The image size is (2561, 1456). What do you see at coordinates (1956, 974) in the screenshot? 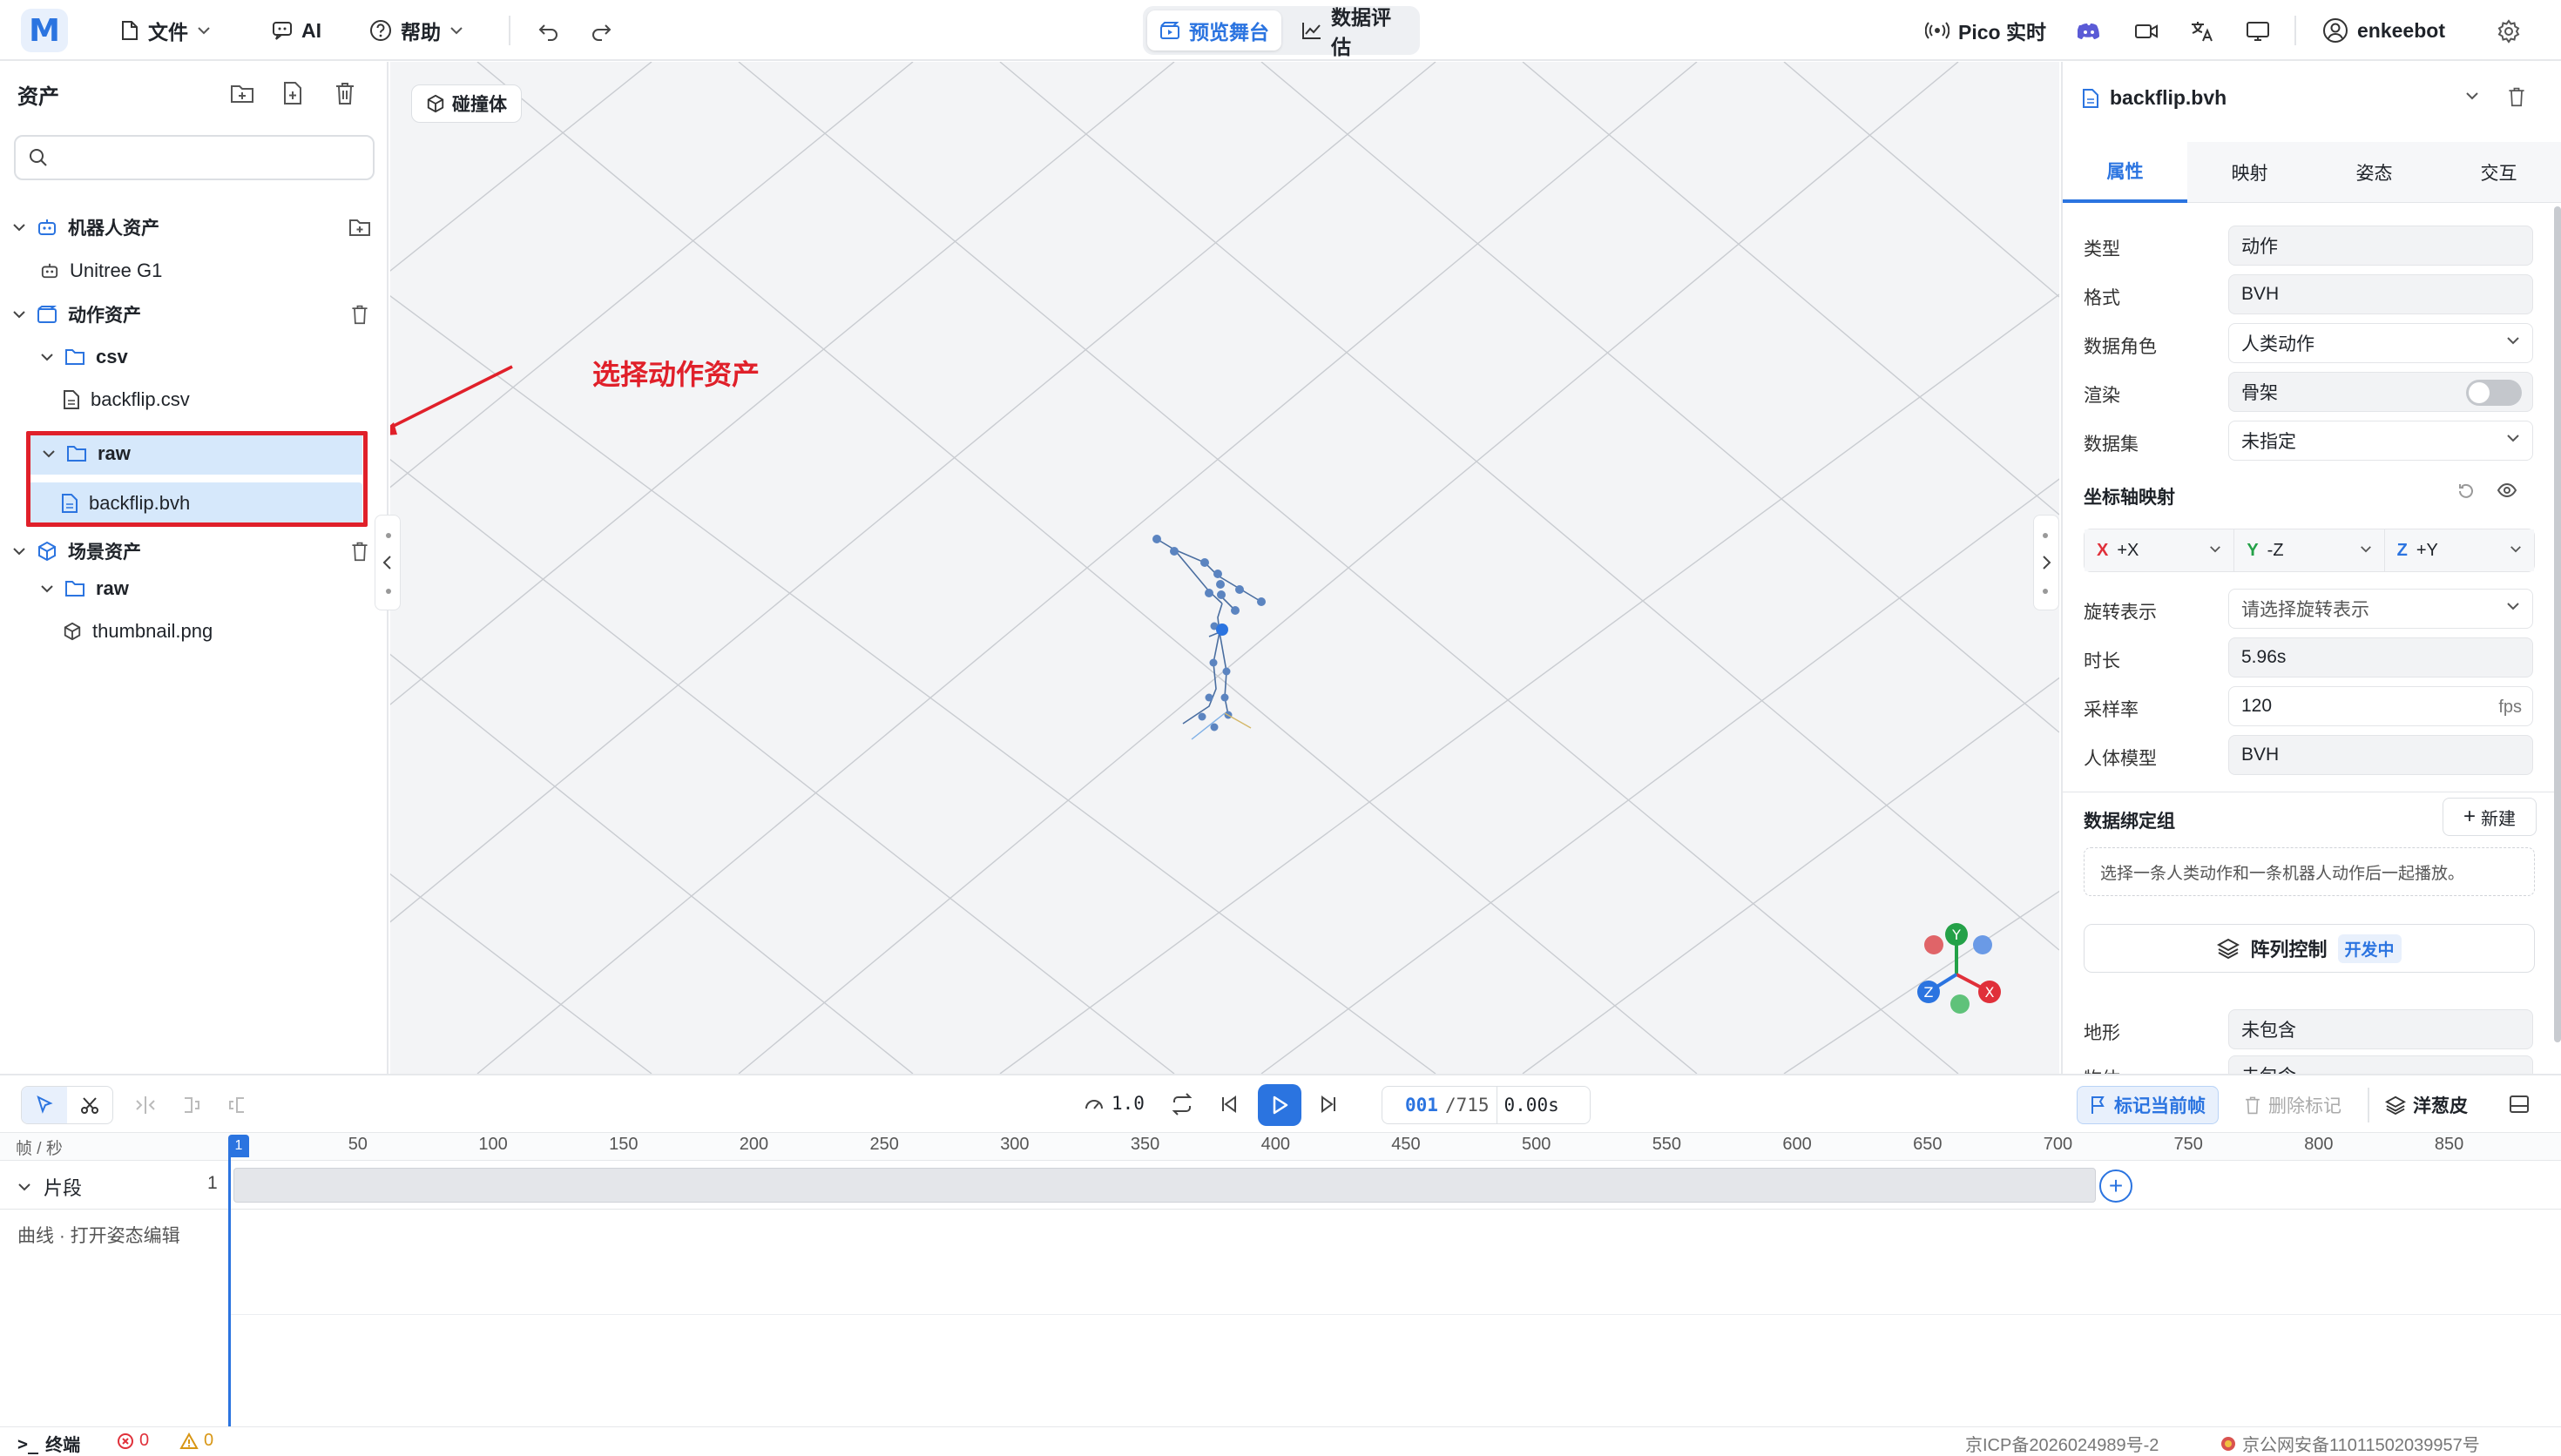
I see `axis-gizmo: Y X Z` at bounding box center [1956, 974].